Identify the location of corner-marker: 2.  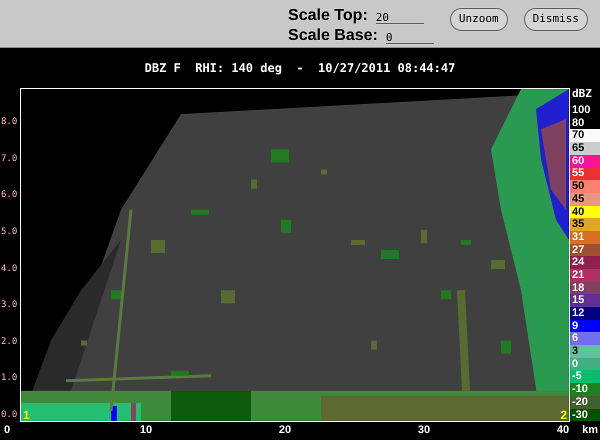
(563, 415).